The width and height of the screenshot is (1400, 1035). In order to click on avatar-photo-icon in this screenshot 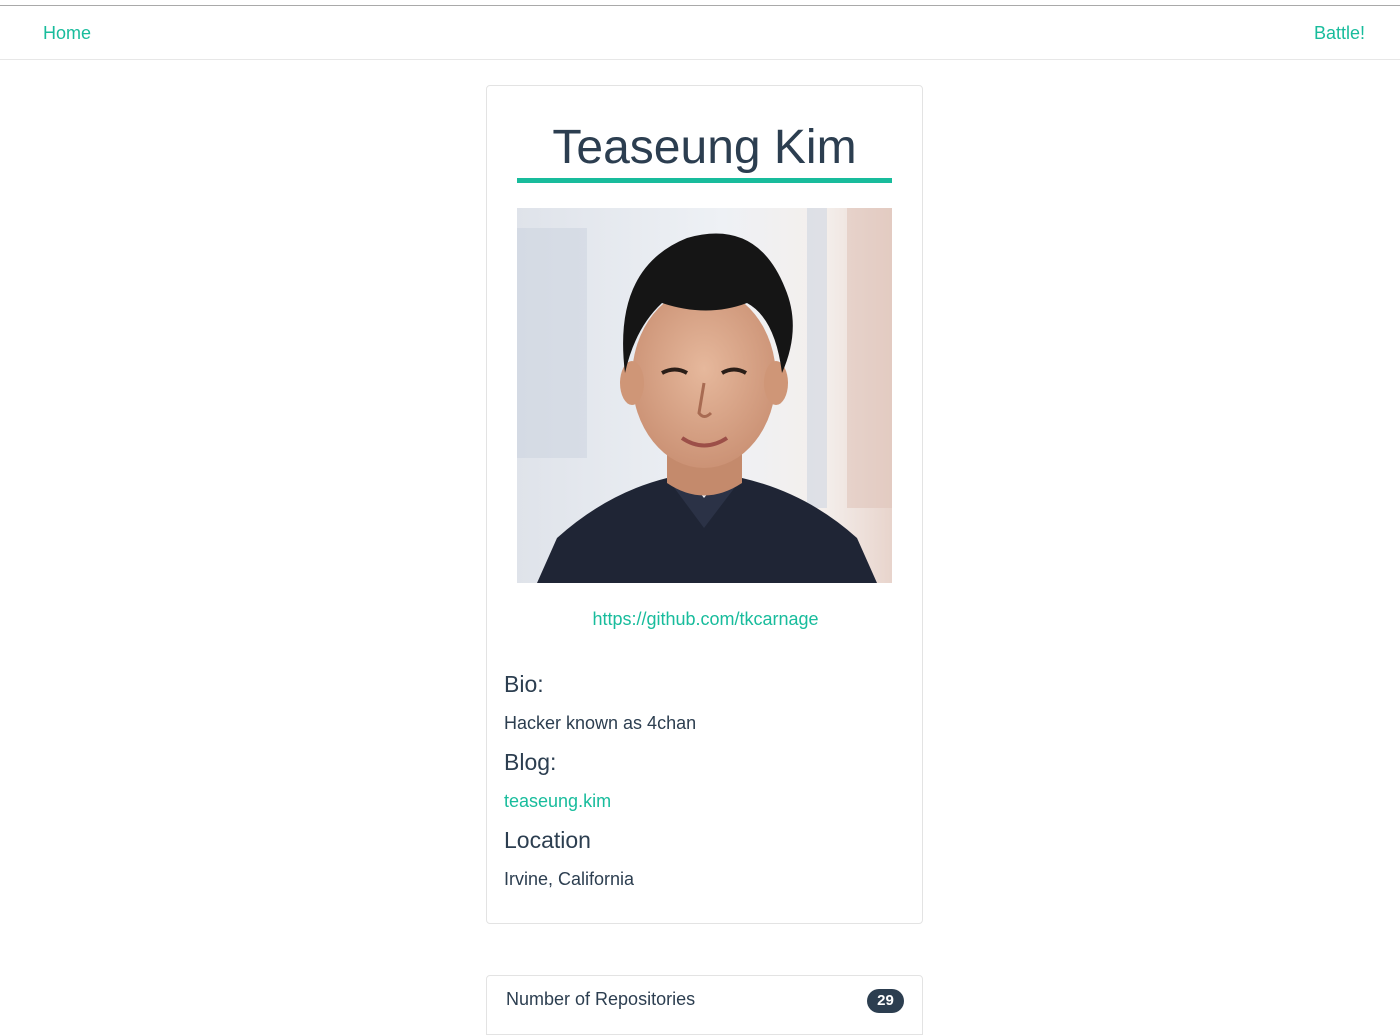, I will do `click(704, 395)`.